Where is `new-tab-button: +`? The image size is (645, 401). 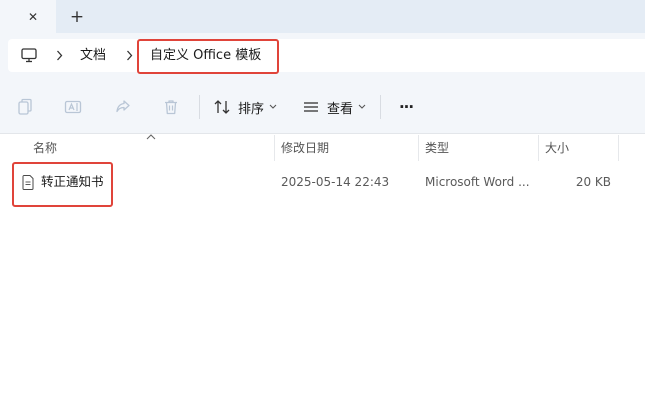 new-tab-button: + is located at coordinates (77, 17).